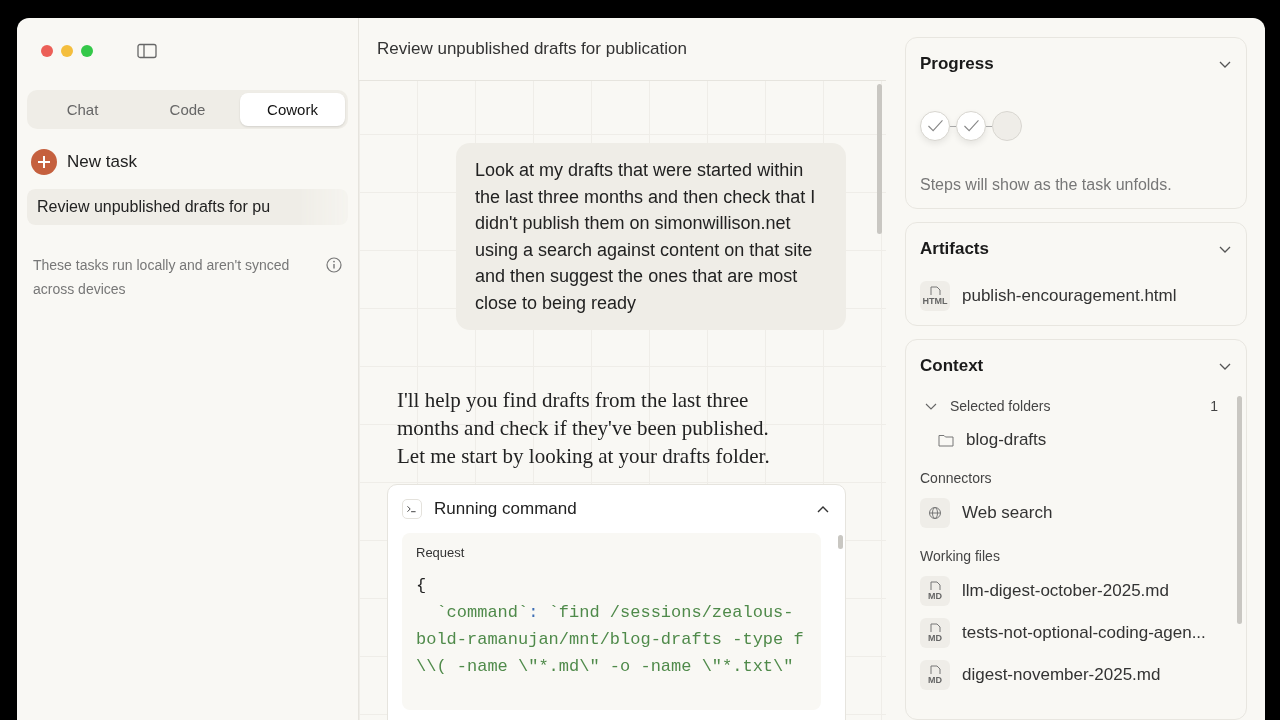 The width and height of the screenshot is (1280, 720). Describe the element at coordinates (147, 51) in the screenshot. I see `sidebar-toggle-icon` at that location.